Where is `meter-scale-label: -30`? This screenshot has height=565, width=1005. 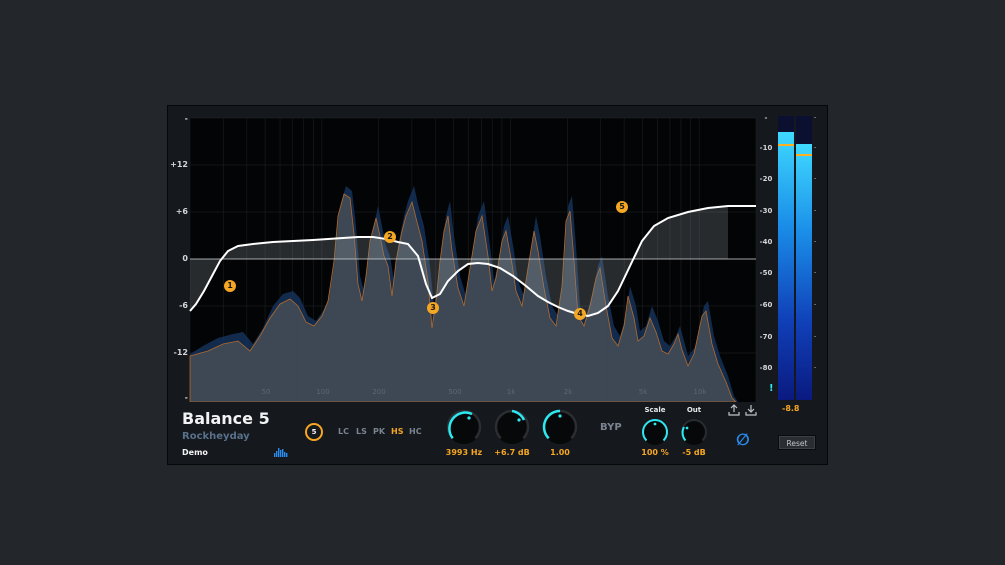 meter-scale-label: -30 is located at coordinates (766, 211).